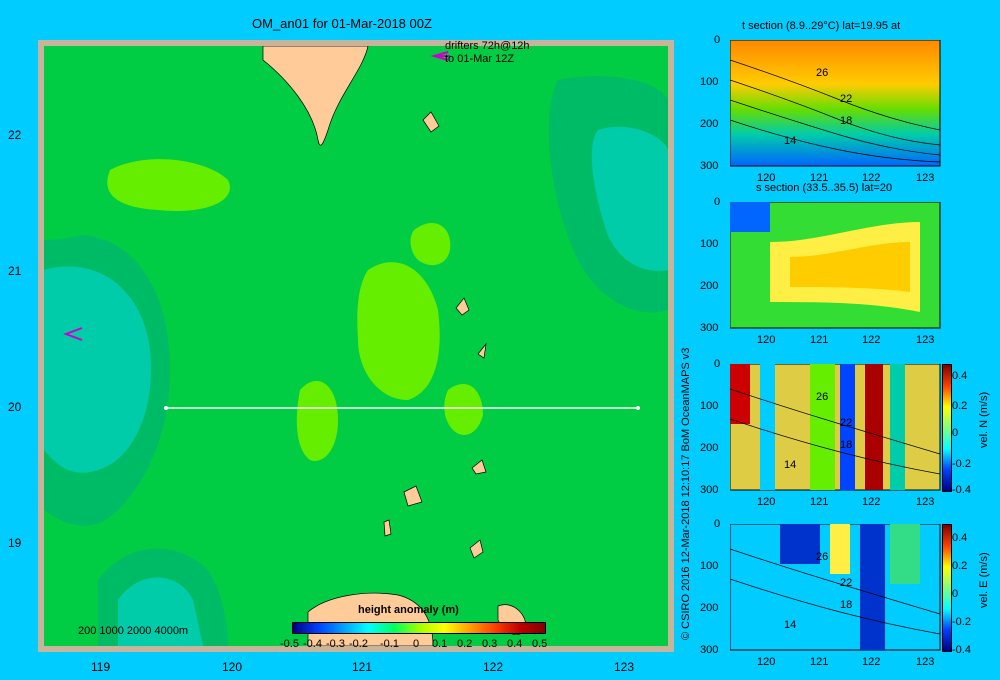  Describe the element at coordinates (835, 587) in the screenshot. I see `vele-panel: 26 22 18 14` at that location.